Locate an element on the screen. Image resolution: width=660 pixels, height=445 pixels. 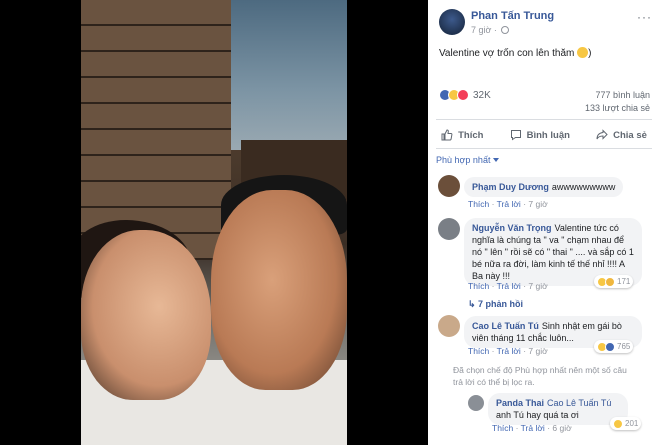
post-header: Phan Tấn Trung 7 giờ · ··· is located at coordinates (544, 20).